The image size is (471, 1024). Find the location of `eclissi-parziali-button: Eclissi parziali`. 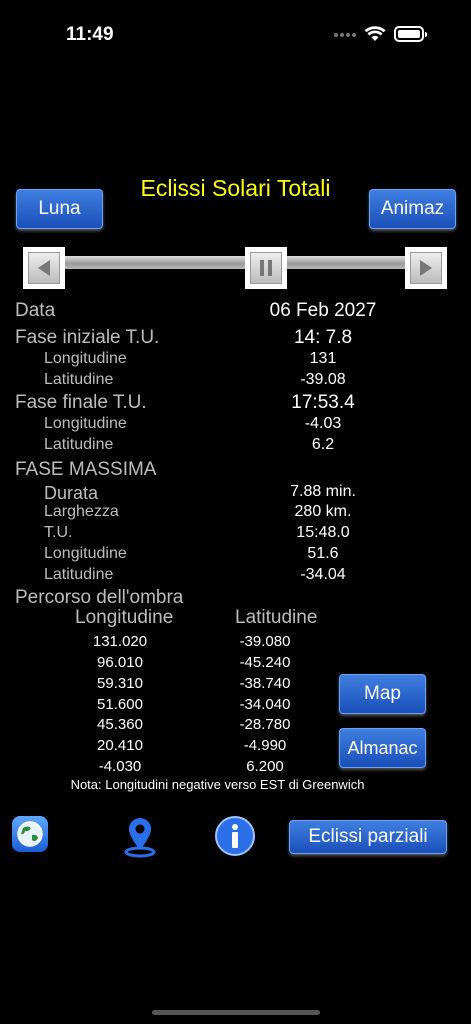

eclissi-parziali-button: Eclissi parziali is located at coordinates (368, 837).